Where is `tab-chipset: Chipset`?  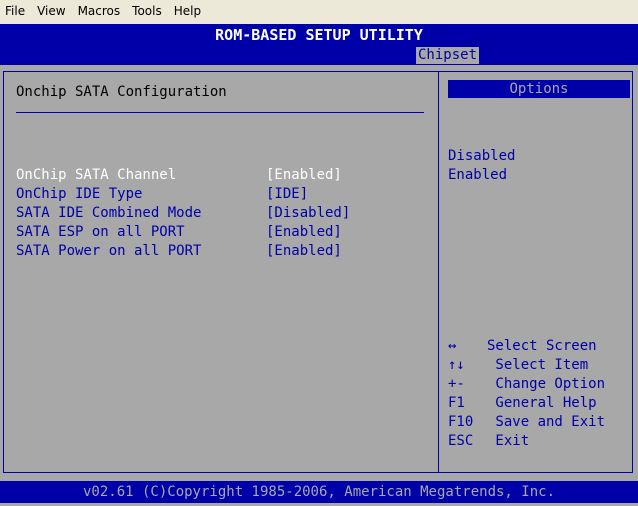
tab-chipset: Chipset is located at coordinates (448, 55).